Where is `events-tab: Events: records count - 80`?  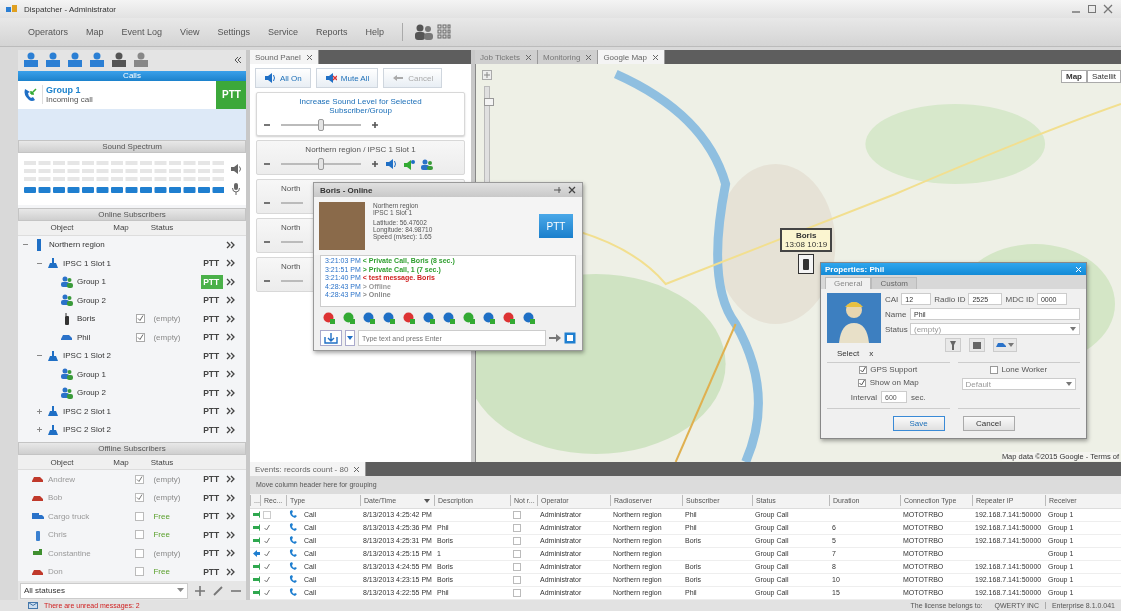 events-tab: Events: records count - 80 is located at coordinates (308, 469).